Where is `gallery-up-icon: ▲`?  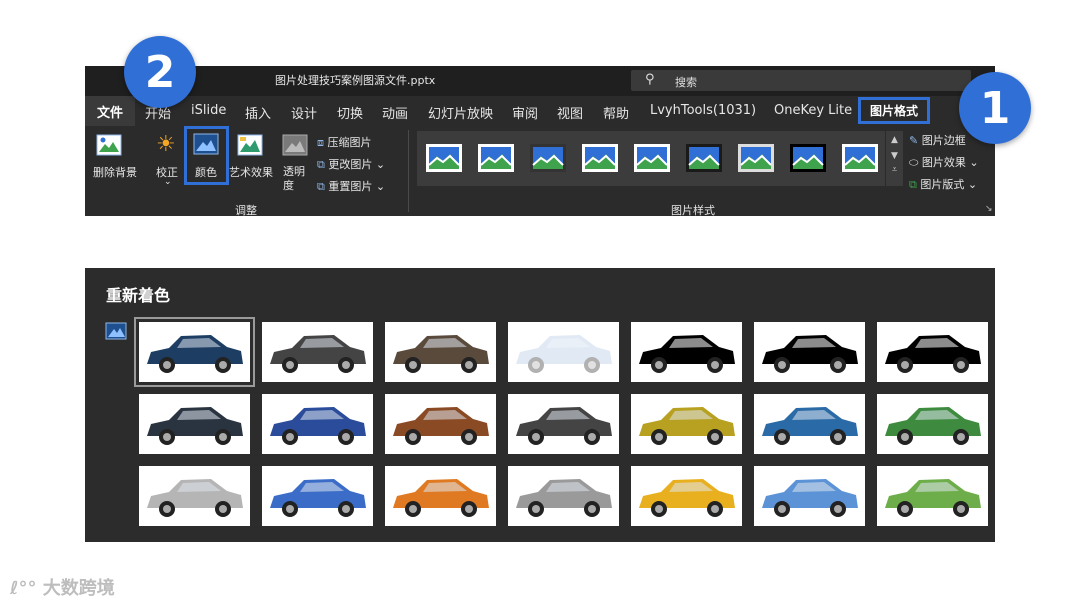
gallery-up-icon: ▲ is located at coordinates (894, 140).